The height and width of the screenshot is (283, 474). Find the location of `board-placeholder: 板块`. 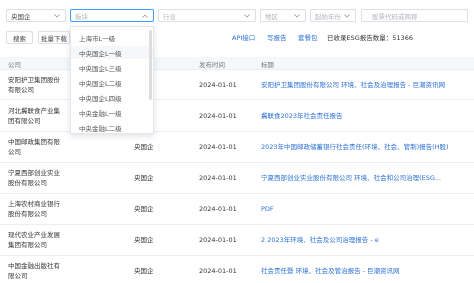

board-placeholder: 板块 is located at coordinates (81, 16).